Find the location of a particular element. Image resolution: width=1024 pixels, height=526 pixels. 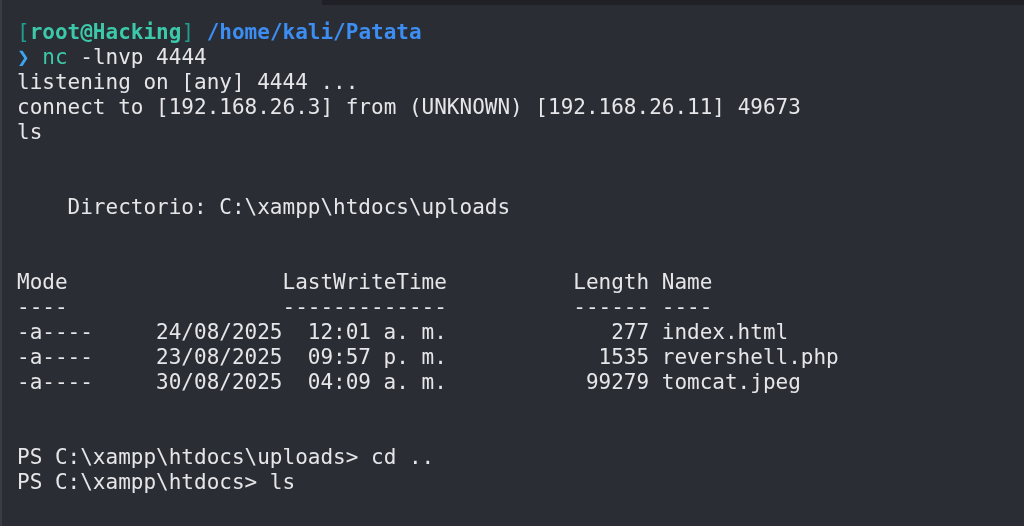

column-heading: Length is located at coordinates (611, 282).